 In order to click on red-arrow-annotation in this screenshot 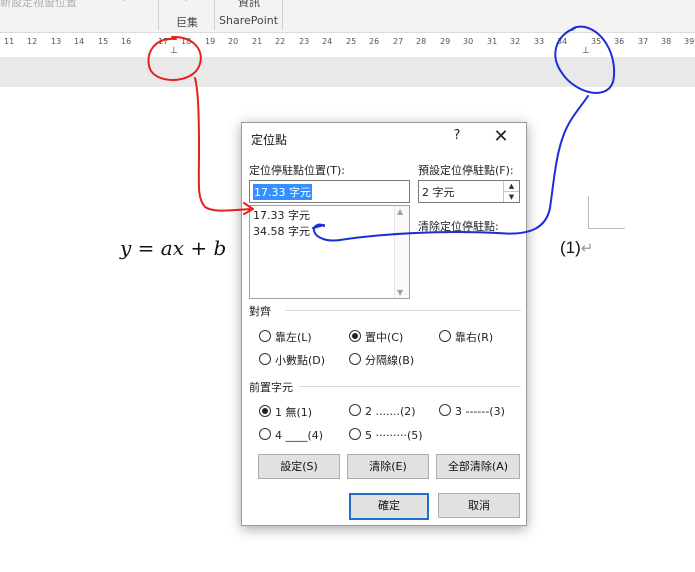, I will do `click(224, 146)`.